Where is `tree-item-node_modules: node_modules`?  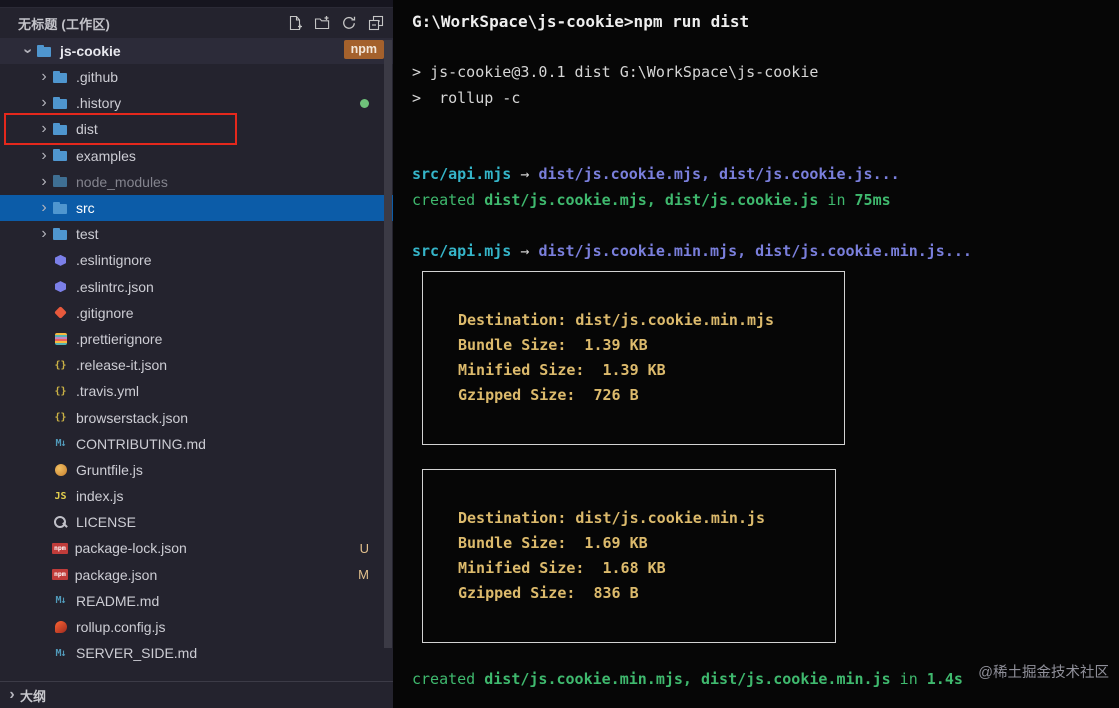 tree-item-node_modules: node_modules is located at coordinates (196, 182).